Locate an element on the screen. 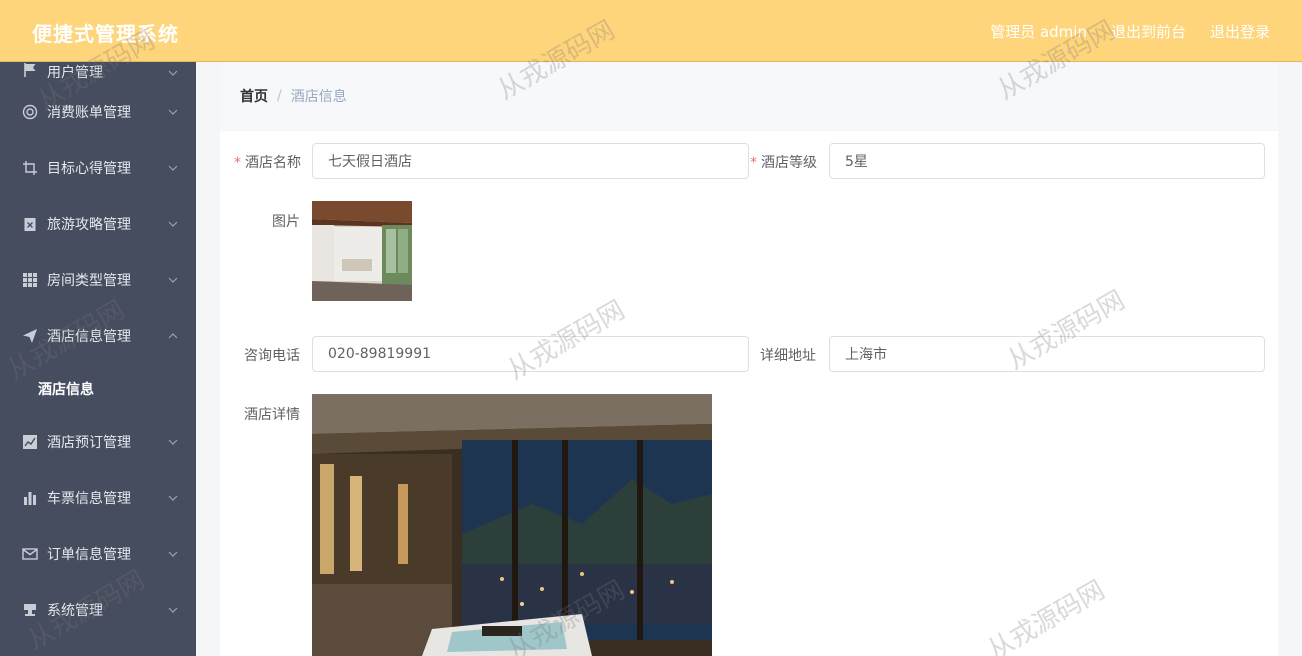 Image resolution: width=1302 pixels, height=656 pixels. hotel-name-label-text: 酒店名称 is located at coordinates (273, 163).